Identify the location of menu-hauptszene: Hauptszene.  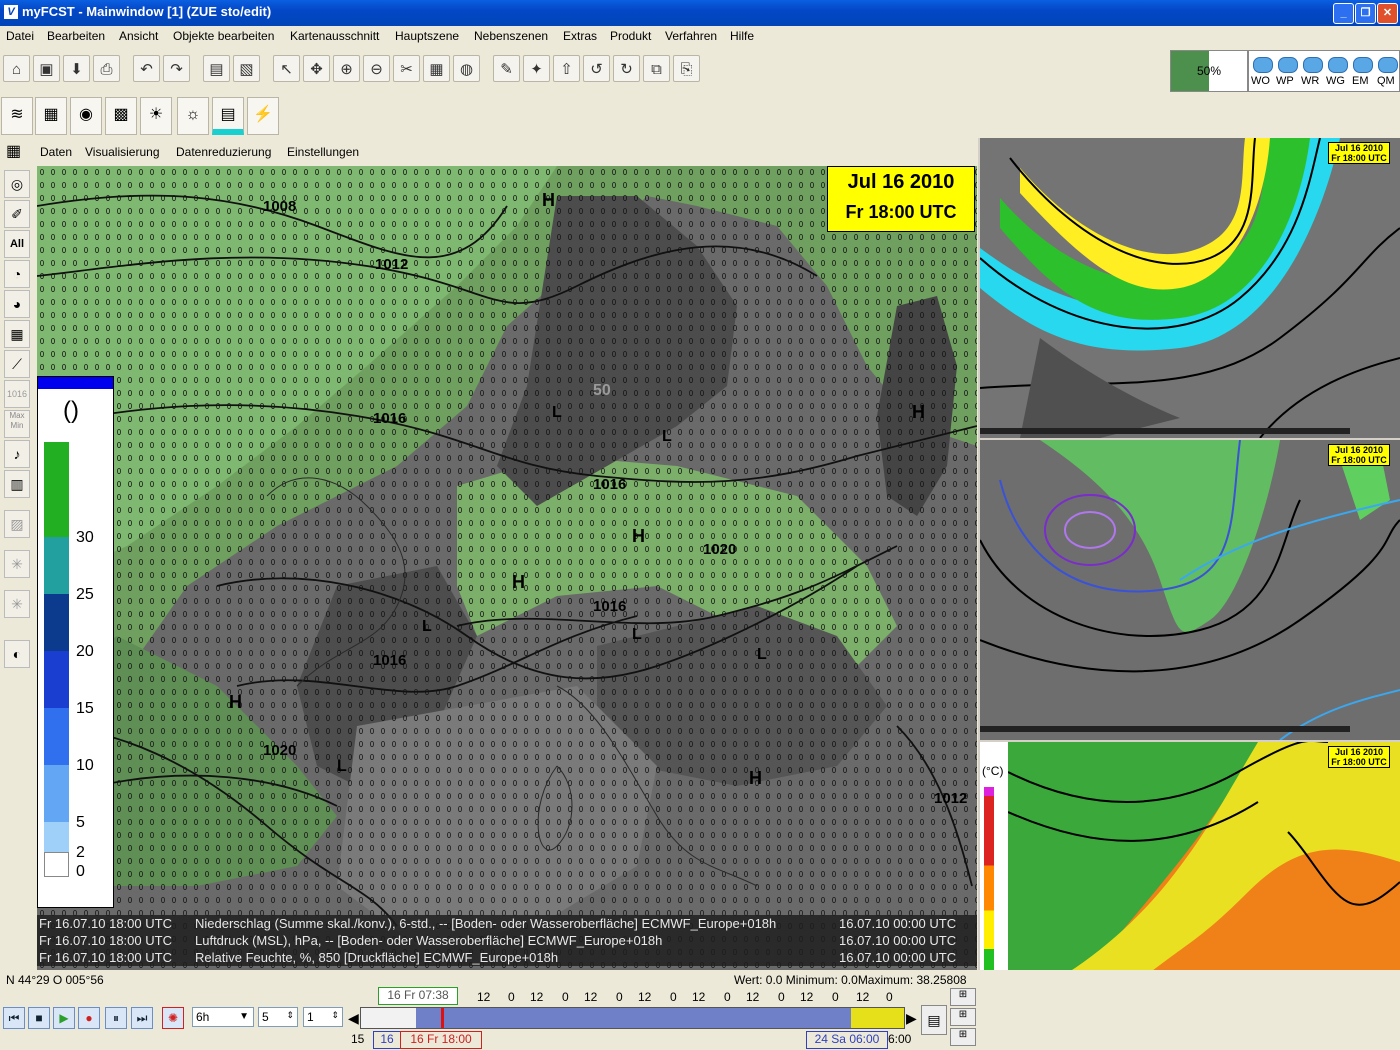
(427, 36).